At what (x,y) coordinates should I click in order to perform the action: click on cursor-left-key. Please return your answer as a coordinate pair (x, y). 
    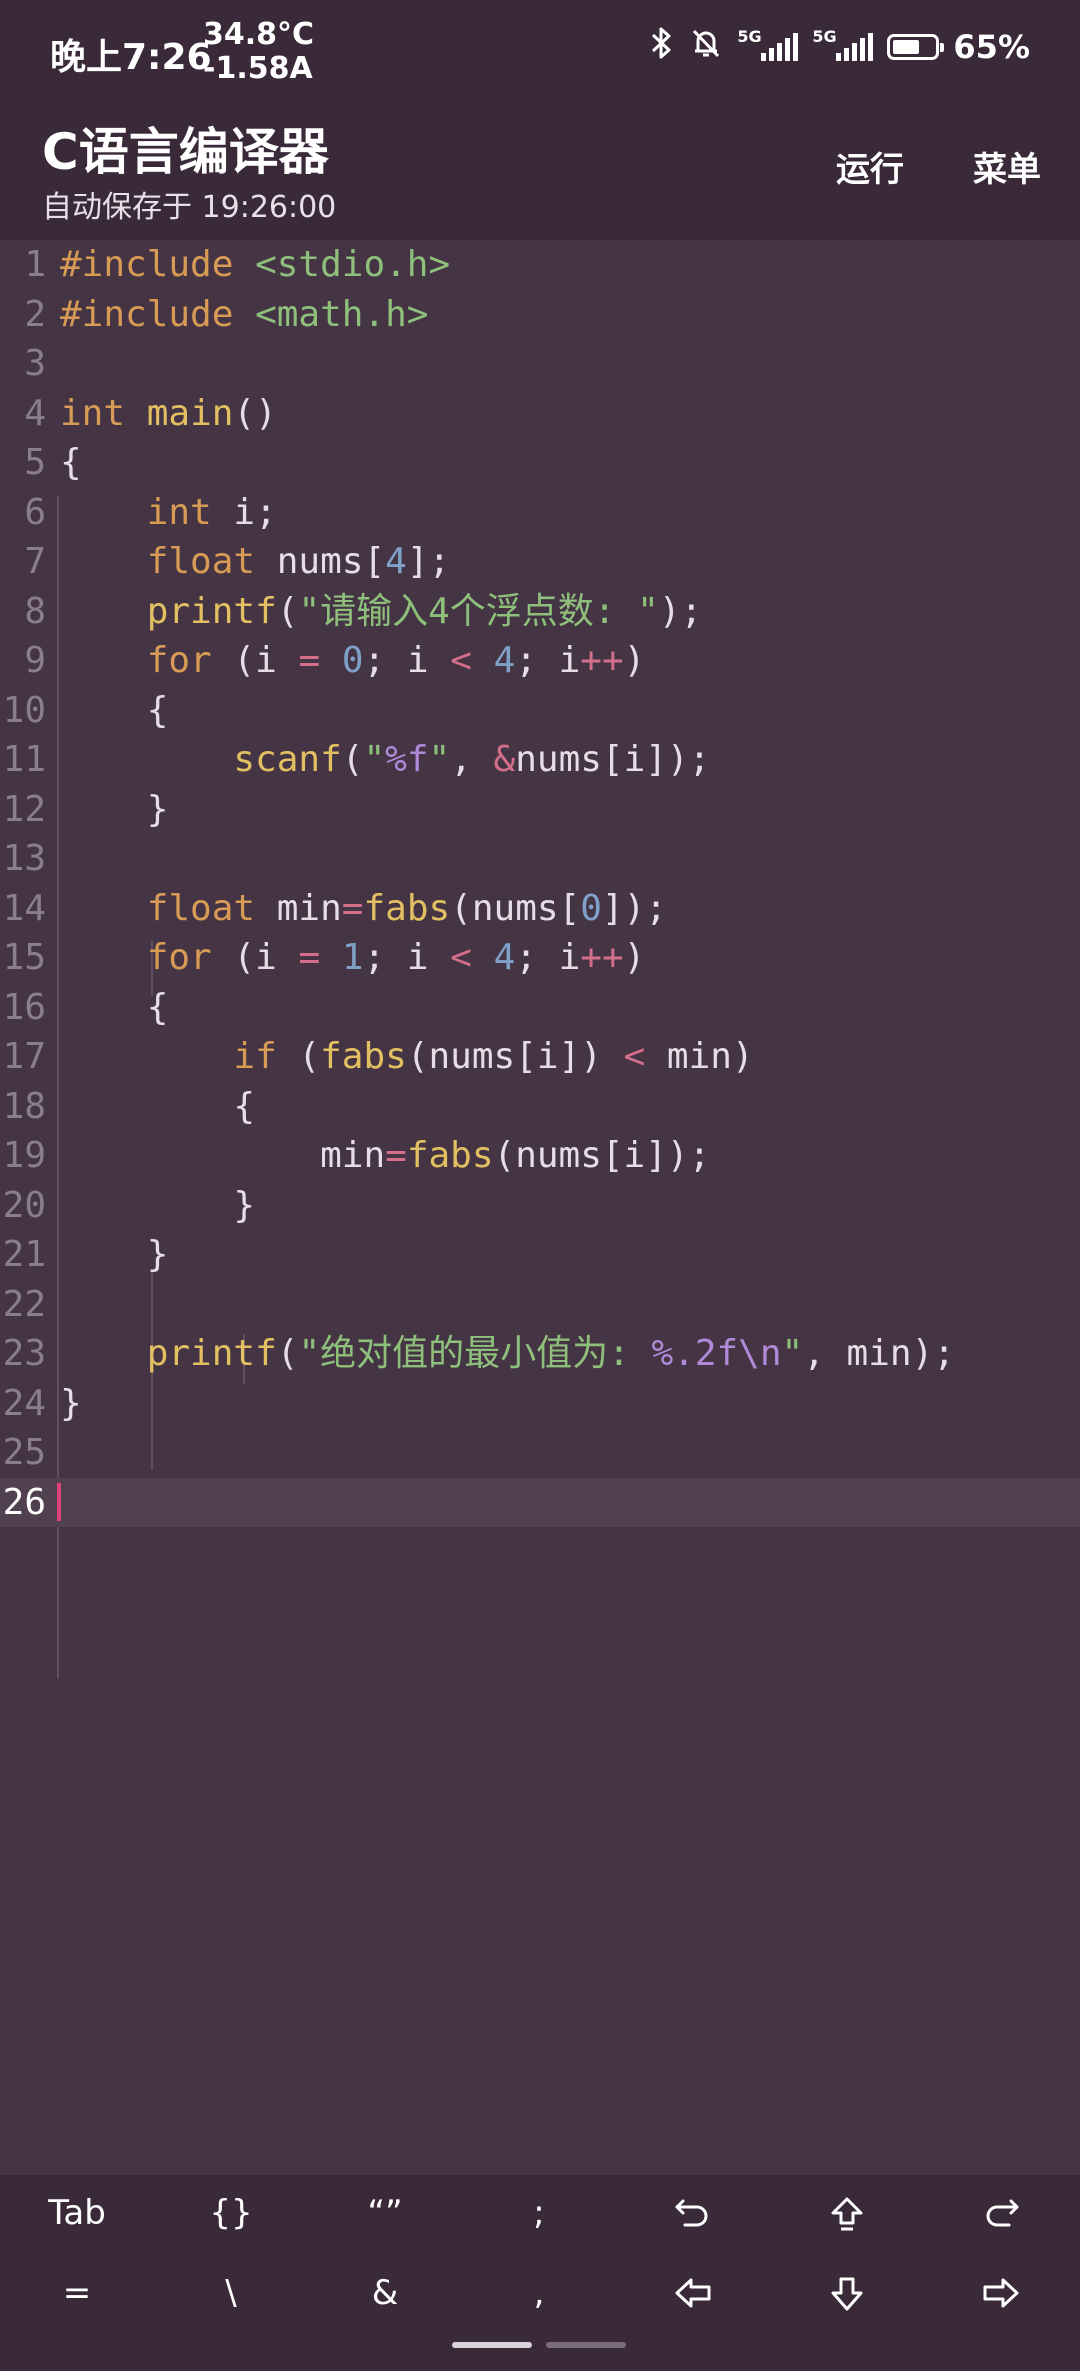
    Looking at the image, I should click on (693, 2293).